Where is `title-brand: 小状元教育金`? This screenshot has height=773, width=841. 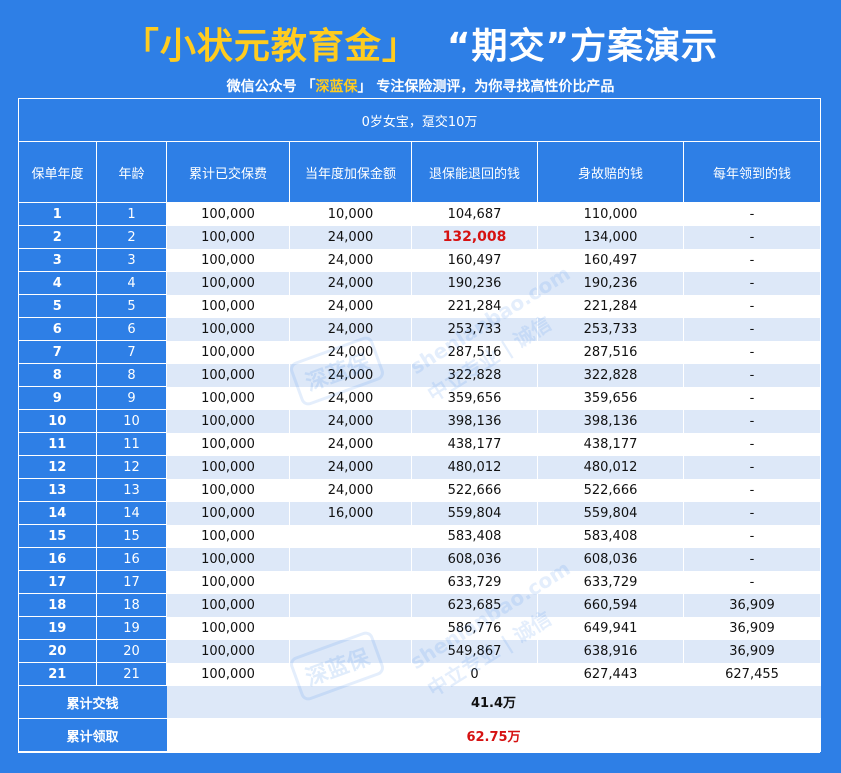
title-brand: 小状元教育金 is located at coordinates (270, 46).